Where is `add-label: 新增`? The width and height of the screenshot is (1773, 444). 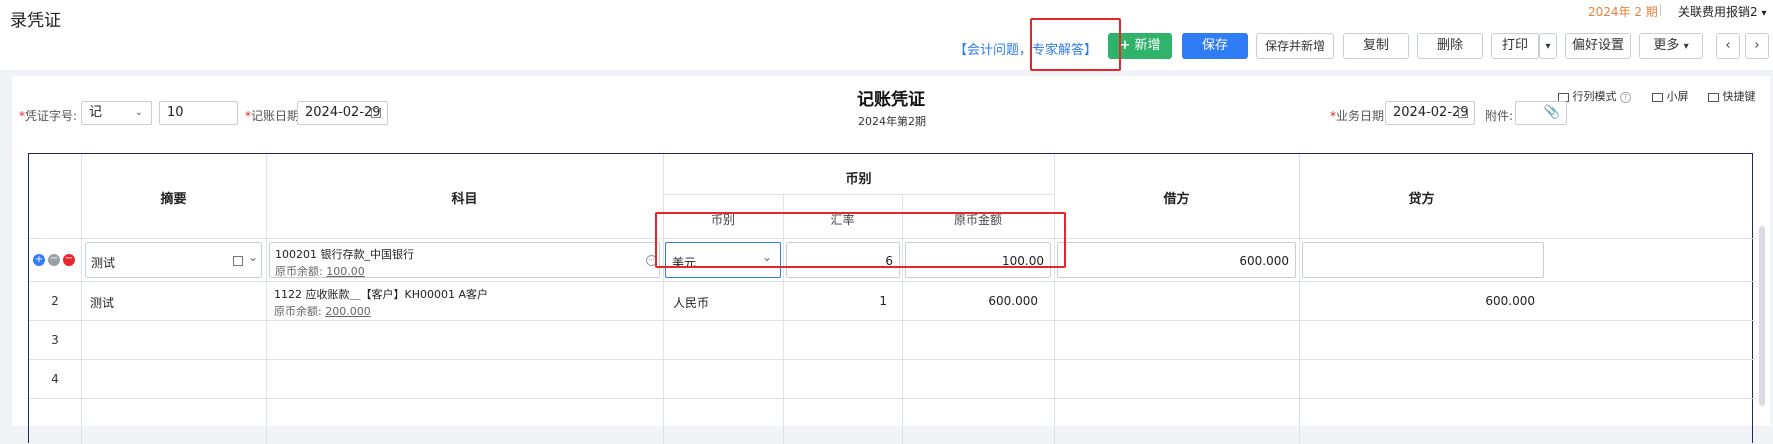
add-label: 新增 is located at coordinates (1147, 45).